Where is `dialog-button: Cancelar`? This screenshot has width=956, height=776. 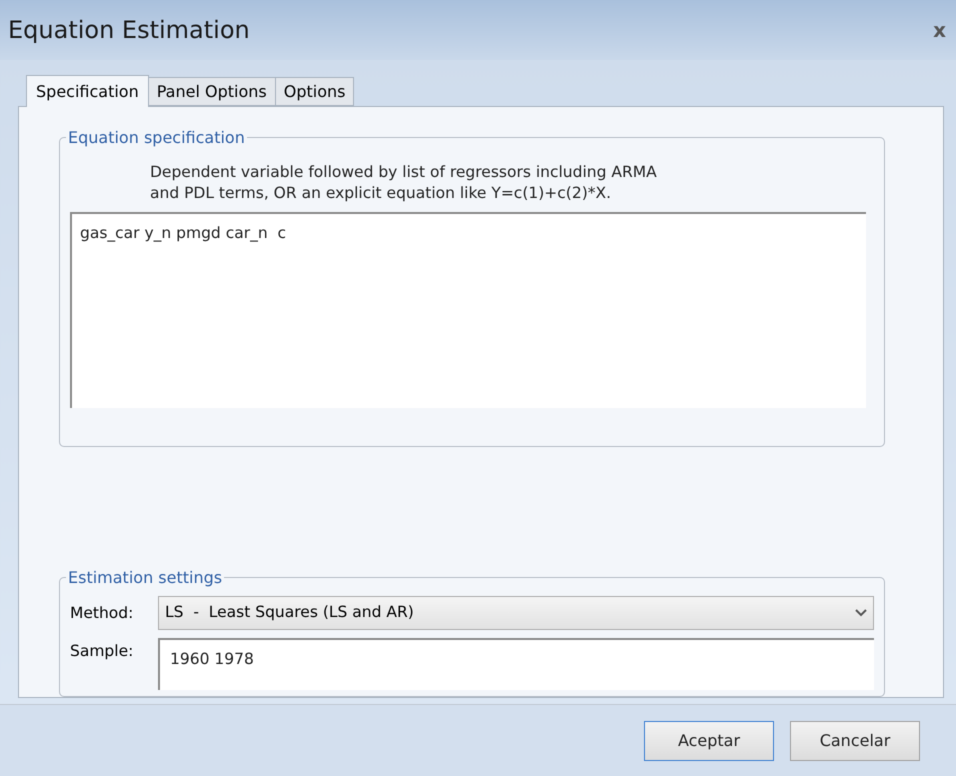 dialog-button: Cancelar is located at coordinates (855, 740).